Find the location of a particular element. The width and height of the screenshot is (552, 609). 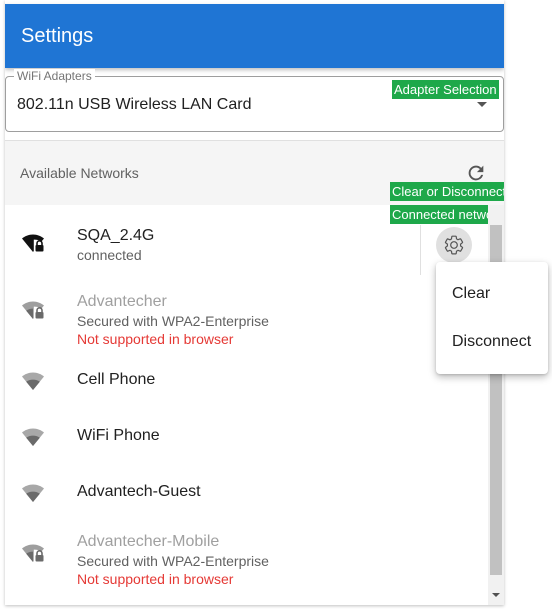

available-networks-title: Available Networks is located at coordinates (79, 173).